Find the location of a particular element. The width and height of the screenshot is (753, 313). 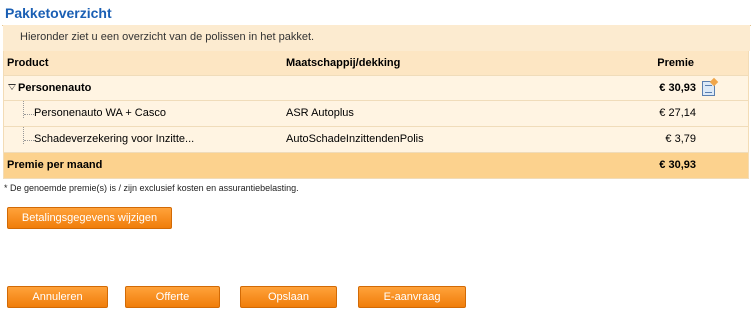

item-premie: € 3,79 is located at coordinates (680, 139).